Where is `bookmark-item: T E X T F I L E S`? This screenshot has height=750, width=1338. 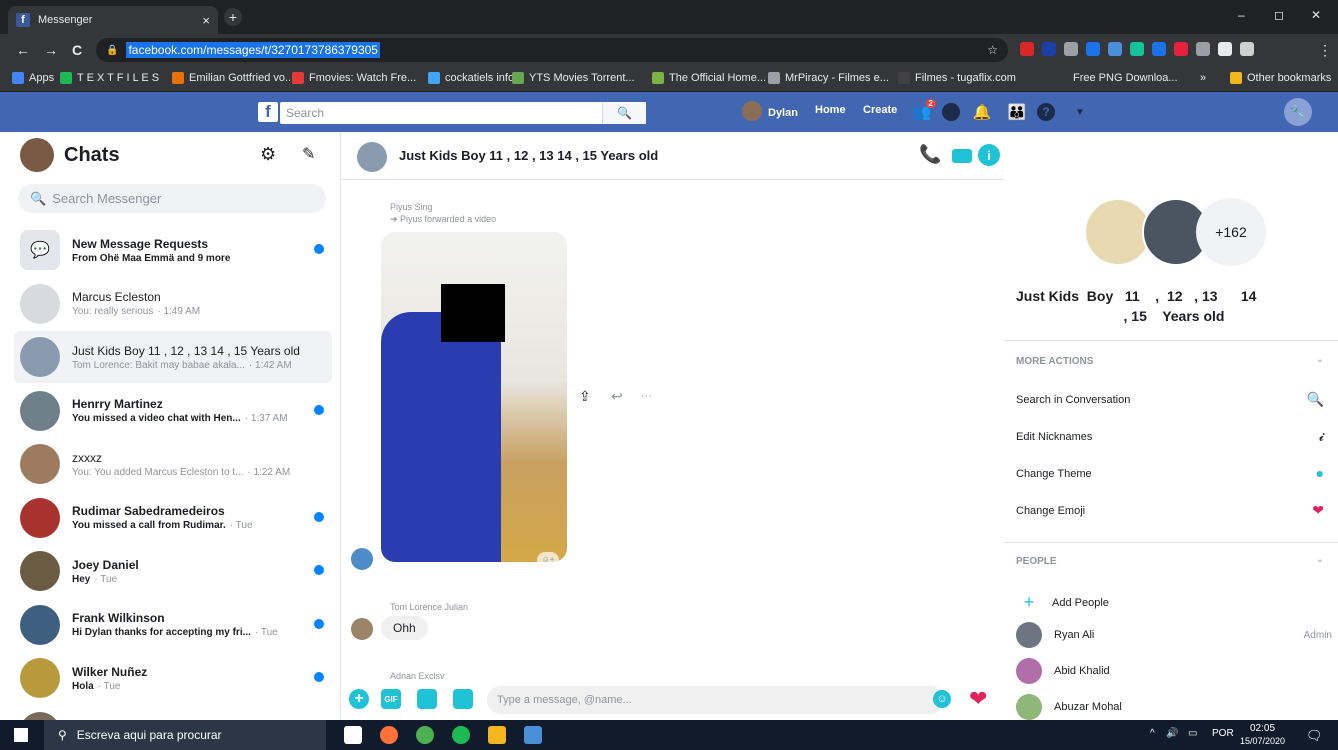
bookmark-item: T E X T F I L E S is located at coordinates (109, 78).